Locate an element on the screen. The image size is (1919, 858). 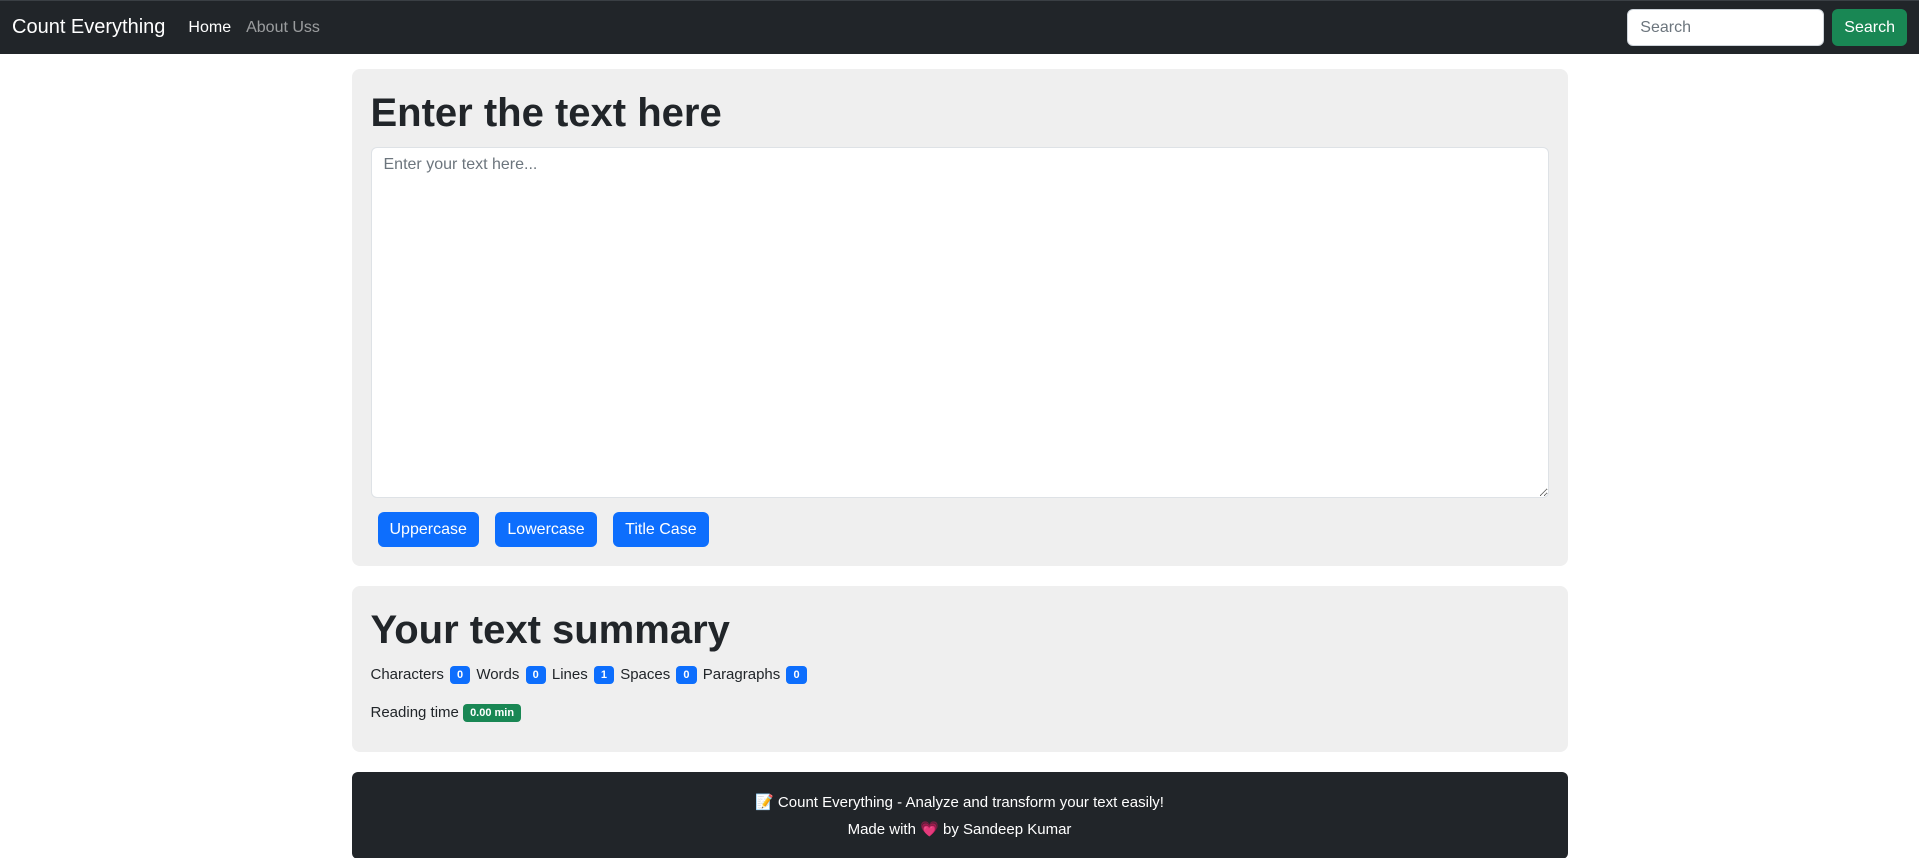
search-button: Search is located at coordinates (1869, 27).